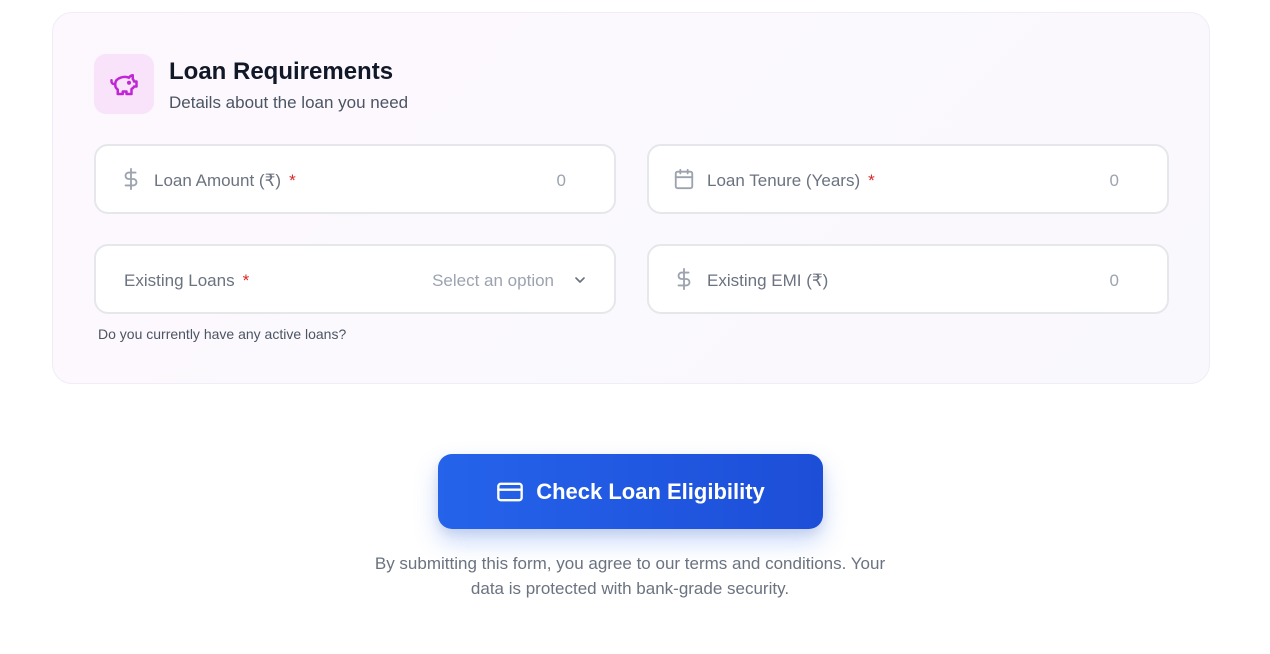  What do you see at coordinates (222, 334) in the screenshot?
I see `existing-loans-hint: Do you currently have any active loans?` at bounding box center [222, 334].